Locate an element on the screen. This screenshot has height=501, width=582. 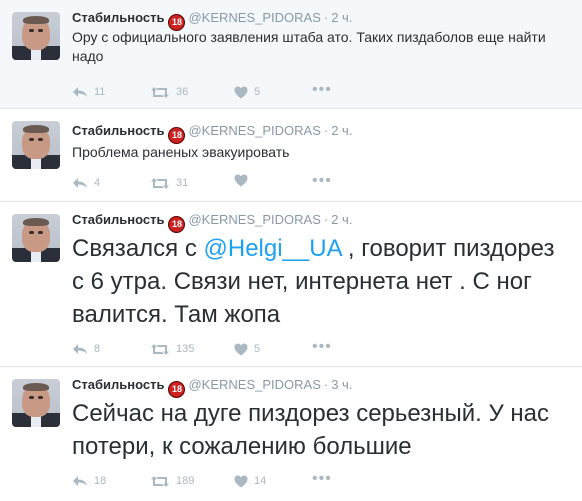
mention-link: @Helgi__UA is located at coordinates (273, 248).